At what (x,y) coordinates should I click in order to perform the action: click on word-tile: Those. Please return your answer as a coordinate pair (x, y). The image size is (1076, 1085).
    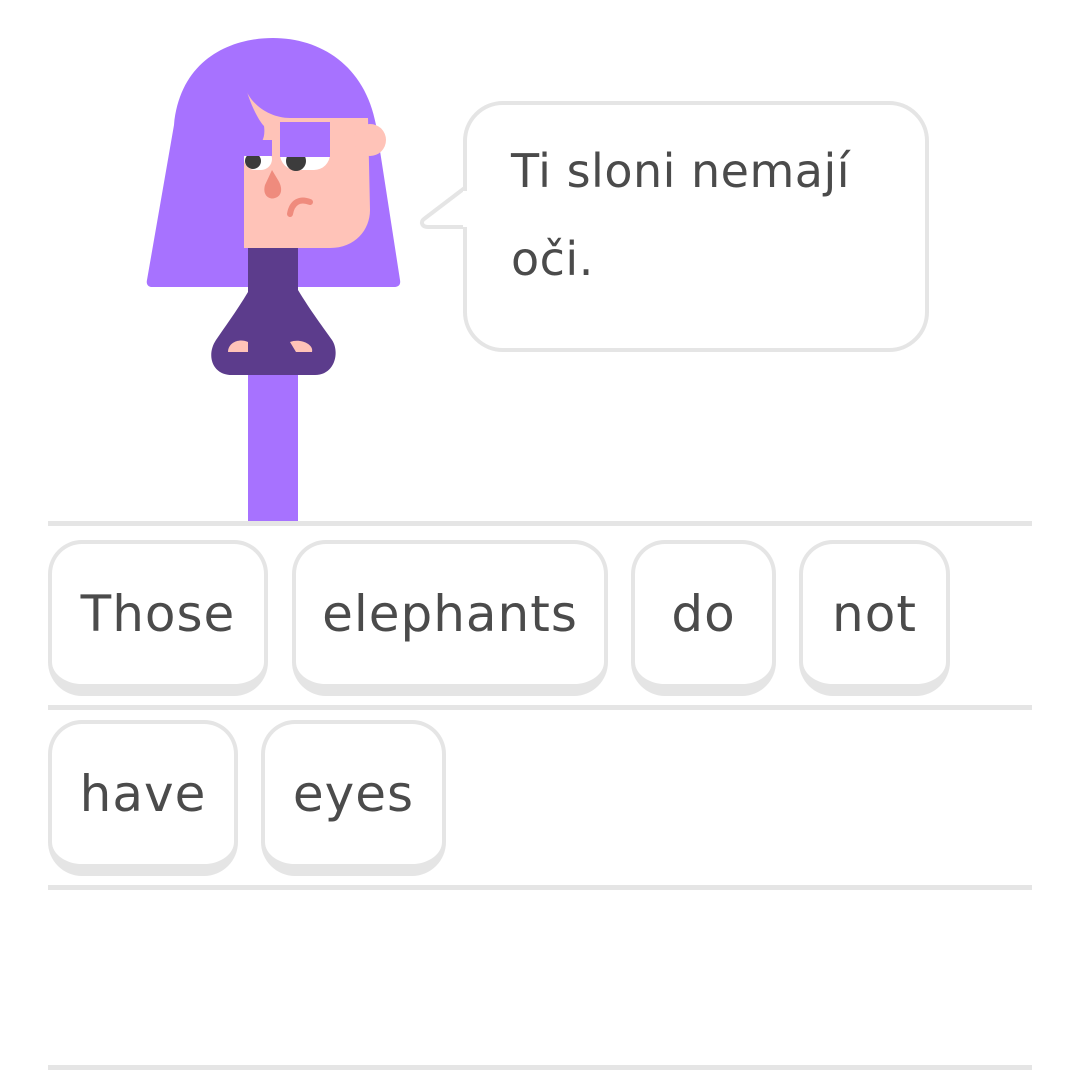
    Looking at the image, I should click on (158, 618).